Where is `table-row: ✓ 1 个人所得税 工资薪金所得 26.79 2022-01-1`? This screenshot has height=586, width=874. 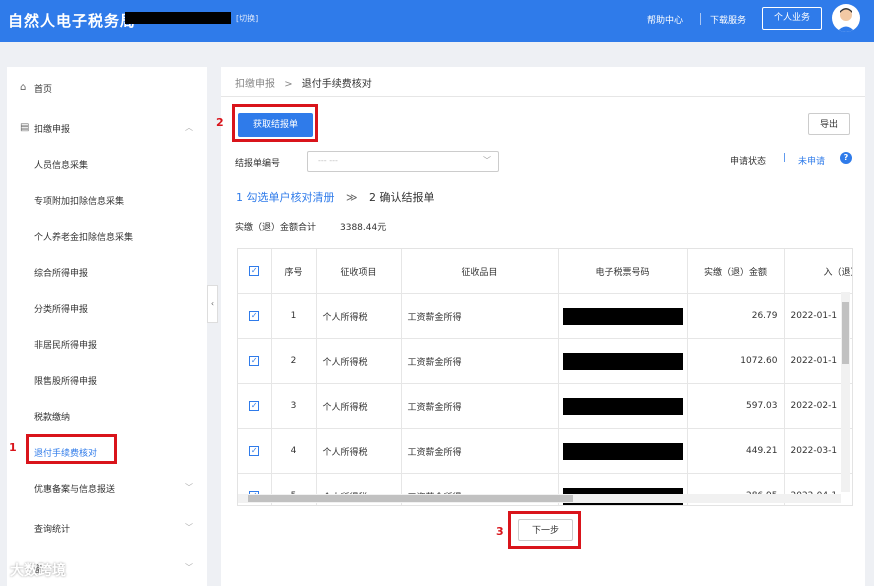 table-row: ✓ 1 个人所得税 工资薪金所得 26.79 2022-01-1 is located at coordinates (545, 316).